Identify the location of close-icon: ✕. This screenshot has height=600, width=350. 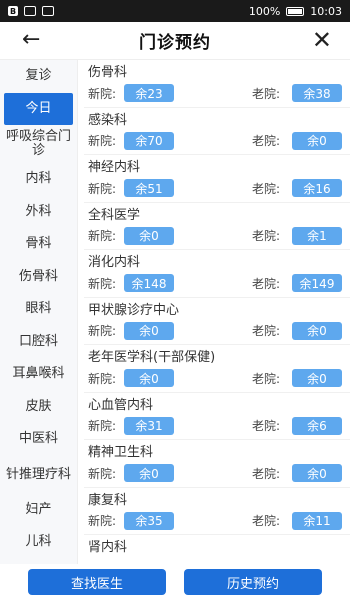
(322, 40).